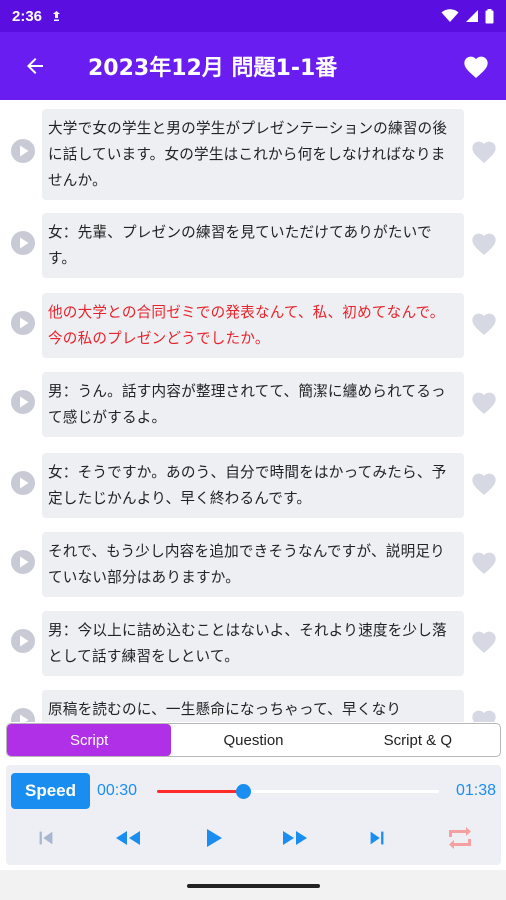 This screenshot has height=900, width=506. I want to click on wifi-icon, so click(450, 15).